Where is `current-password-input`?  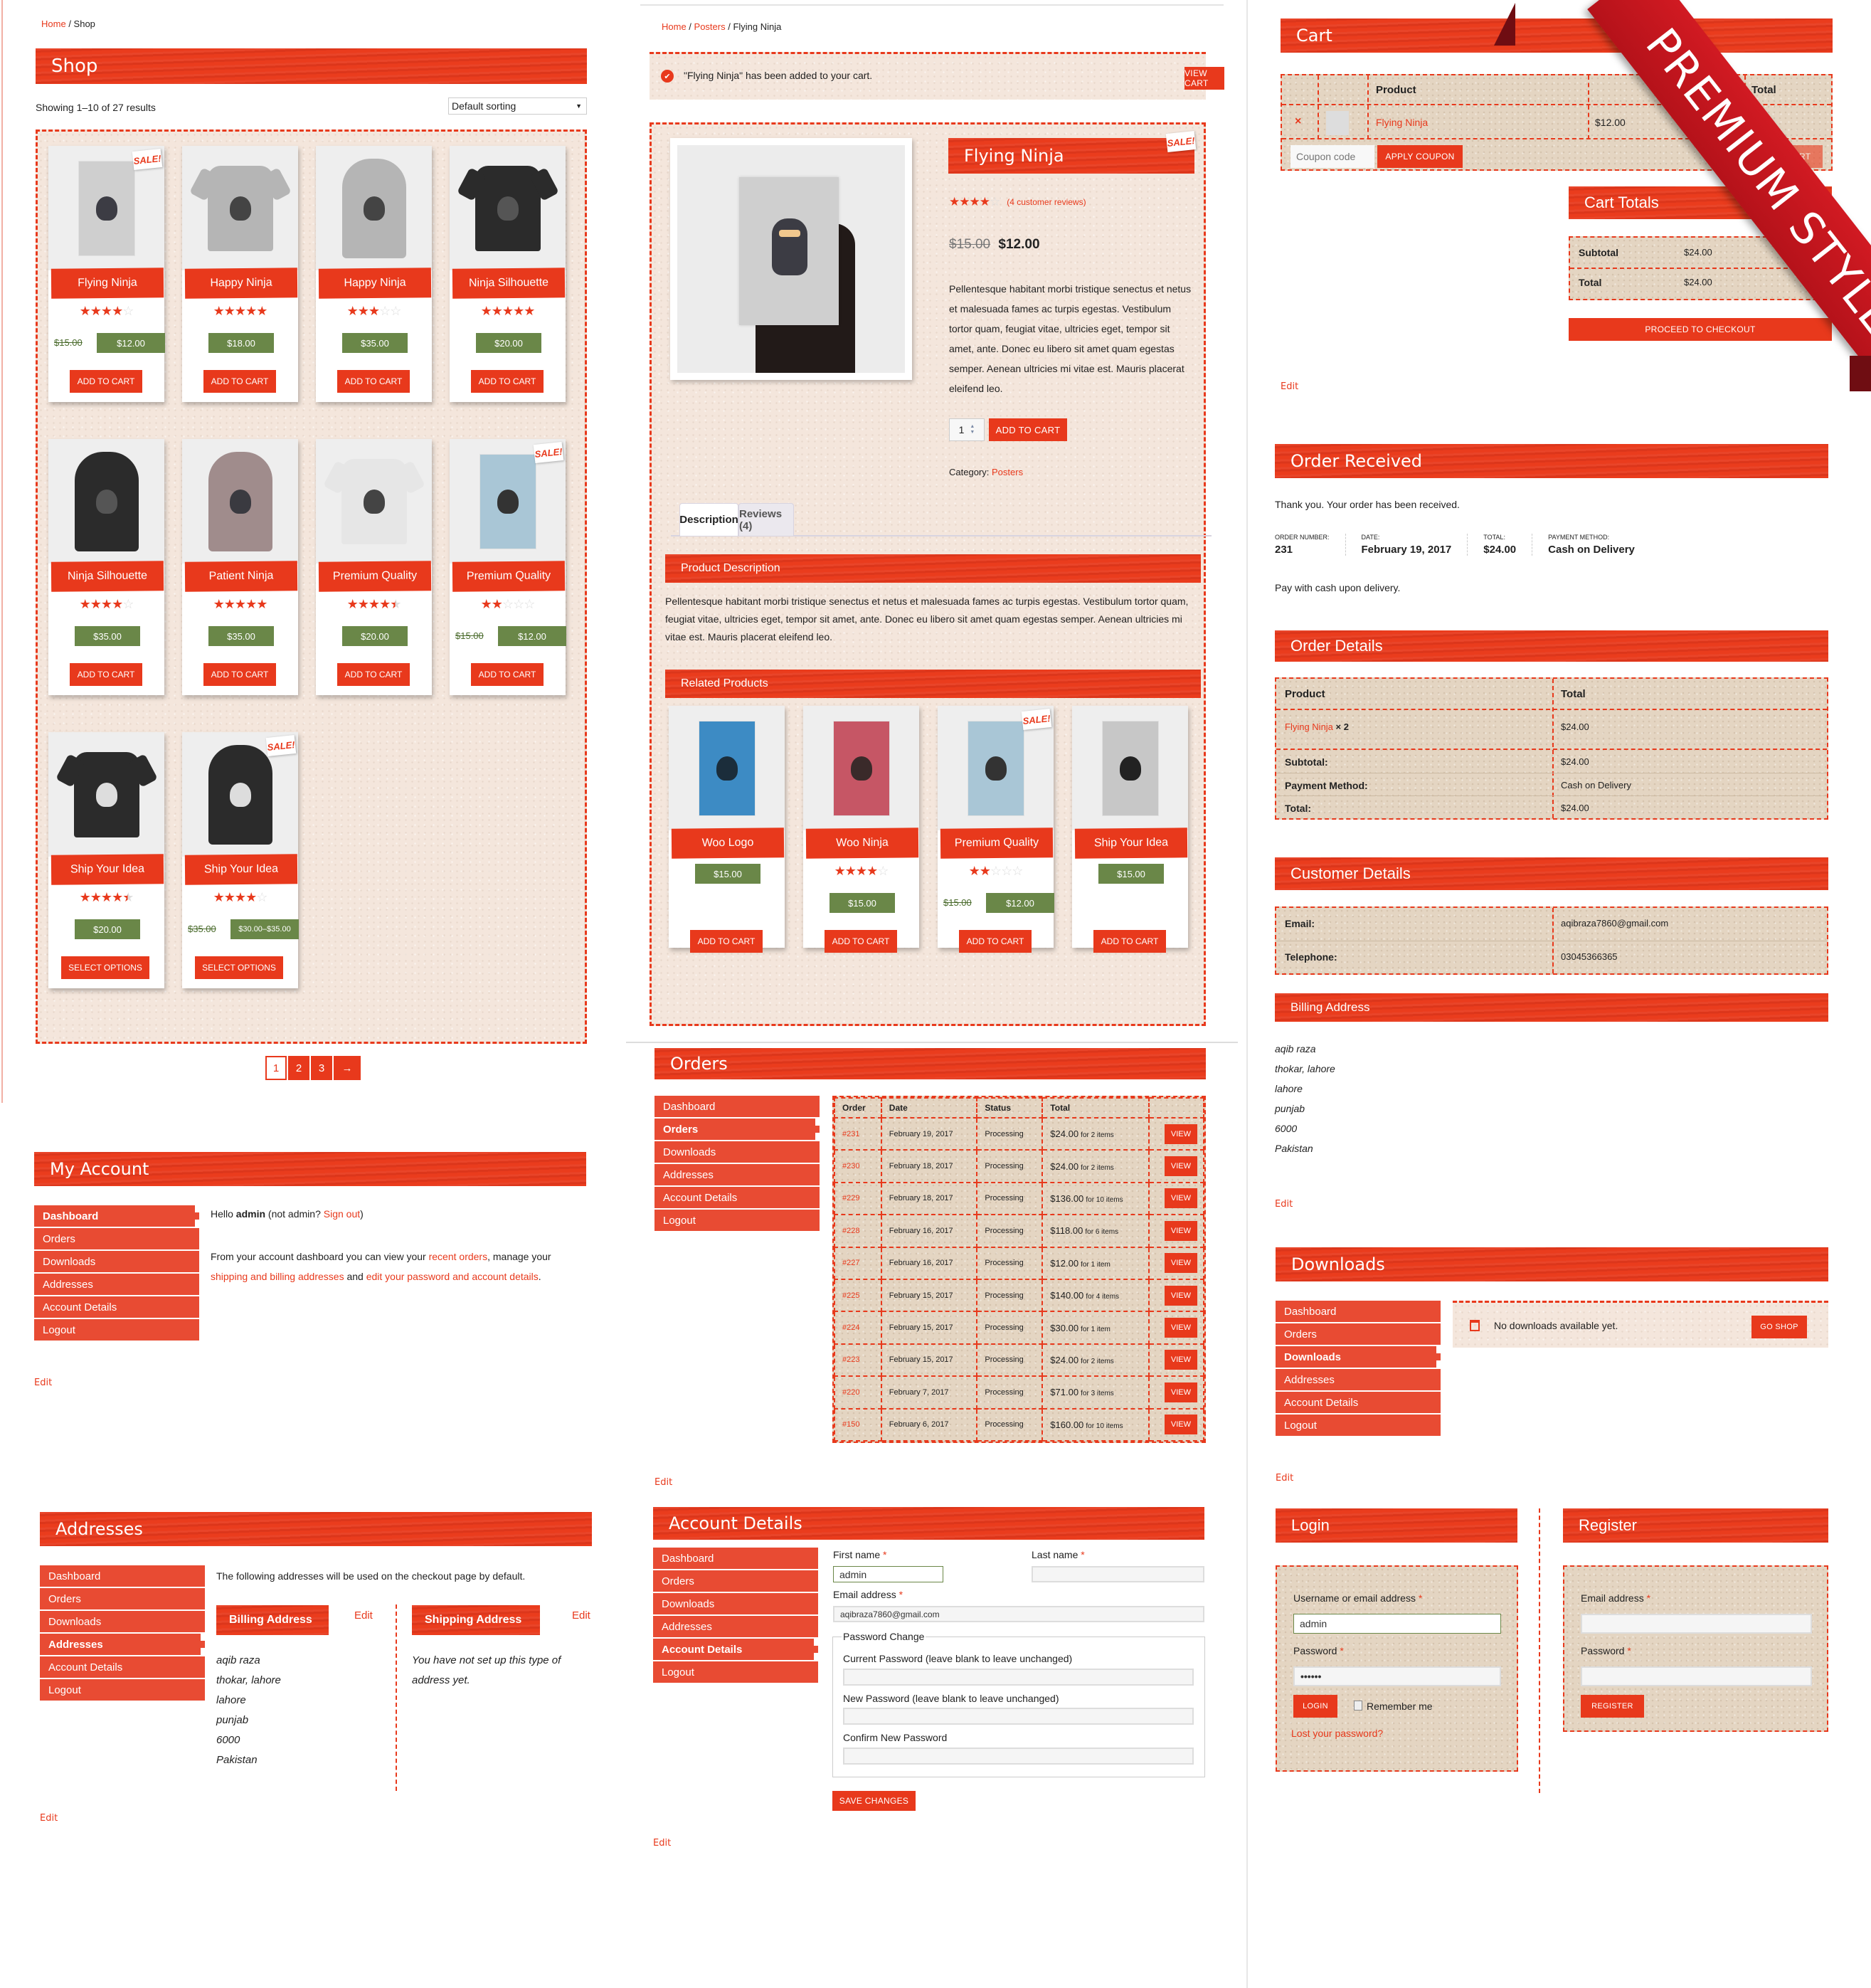
current-password-input is located at coordinates (1018, 1677).